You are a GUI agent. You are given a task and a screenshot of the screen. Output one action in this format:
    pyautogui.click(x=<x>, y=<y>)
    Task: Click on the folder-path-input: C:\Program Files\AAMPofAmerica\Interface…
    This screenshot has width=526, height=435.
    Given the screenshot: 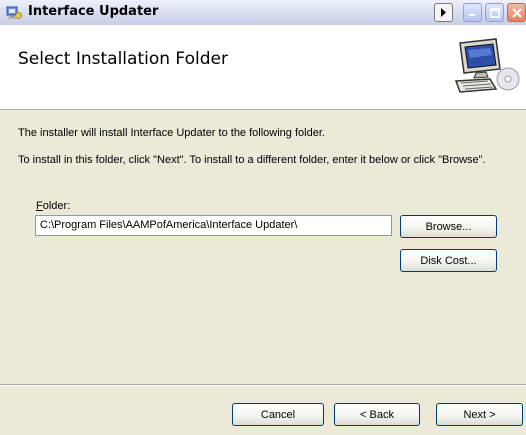 What is the action you would take?
    pyautogui.click(x=213, y=225)
    